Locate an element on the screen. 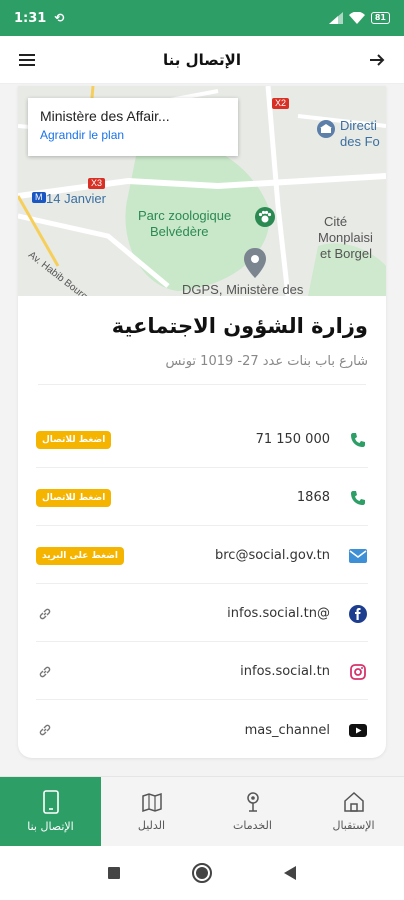  back-button is located at coordinates (377, 60).